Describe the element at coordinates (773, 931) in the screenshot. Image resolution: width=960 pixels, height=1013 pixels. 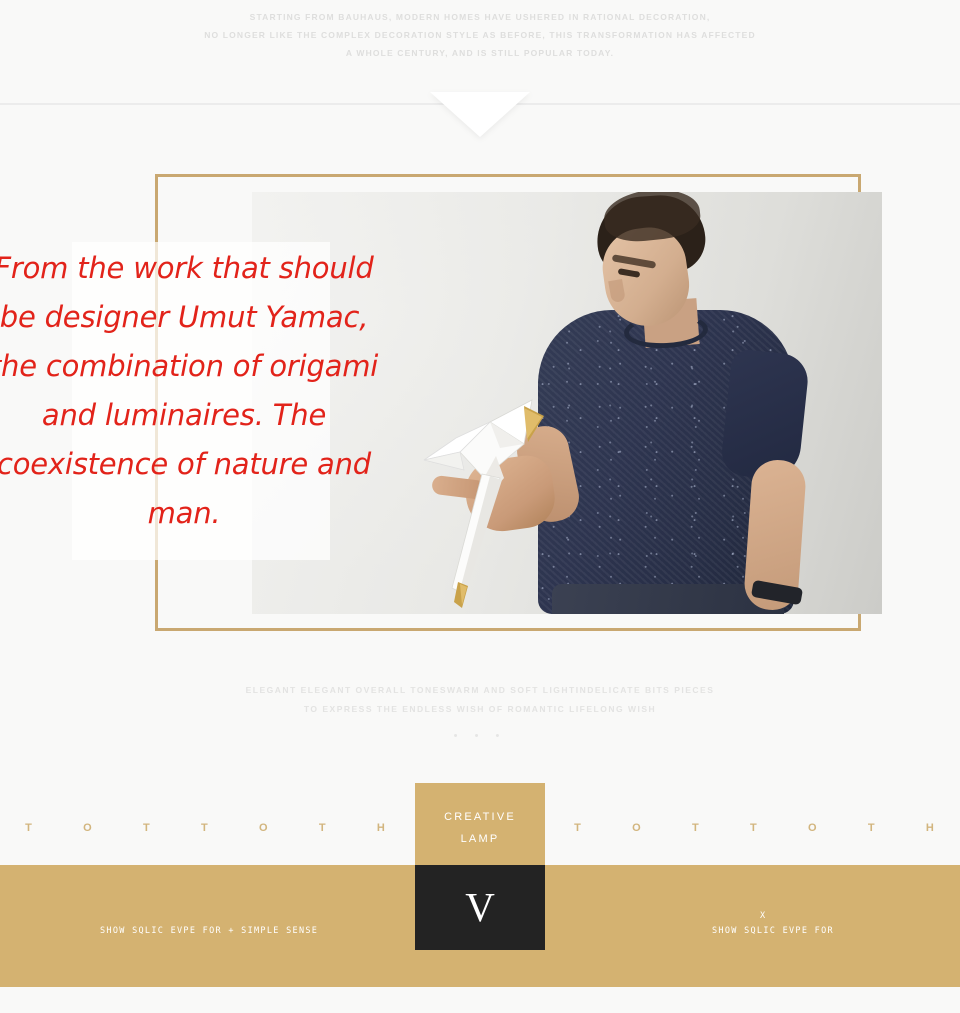
I see `footer-text-right: SHOW SQLIC EVPE FOR` at that location.